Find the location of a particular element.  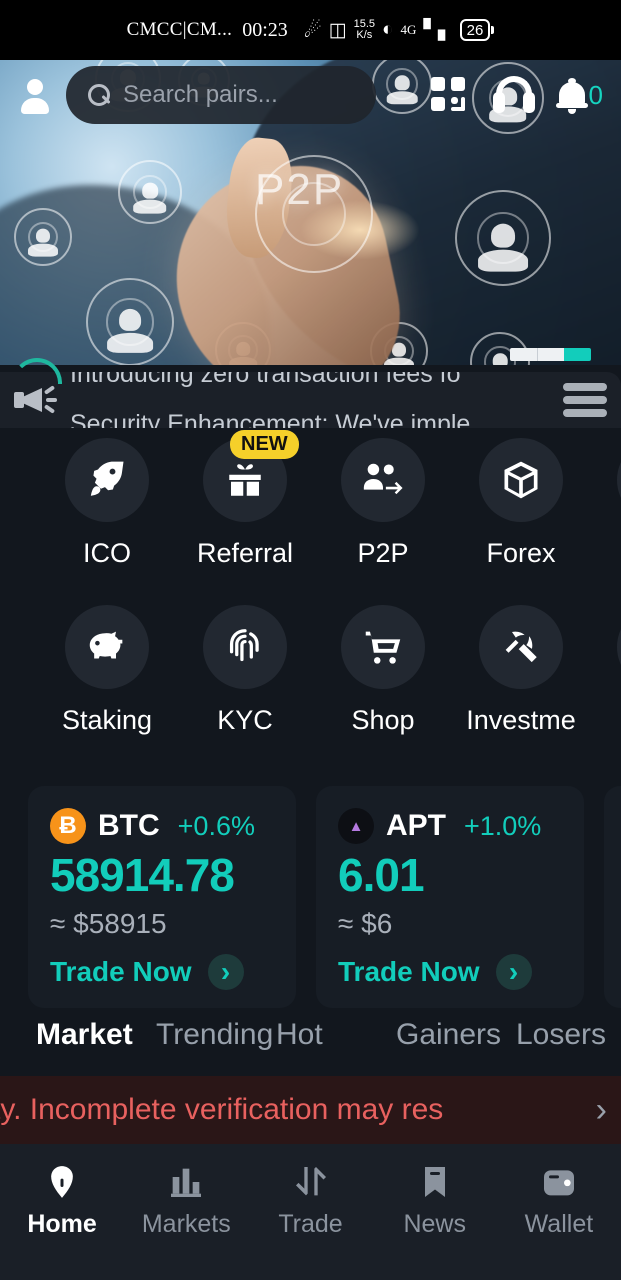

bookmark-icon is located at coordinates (434, 1182).